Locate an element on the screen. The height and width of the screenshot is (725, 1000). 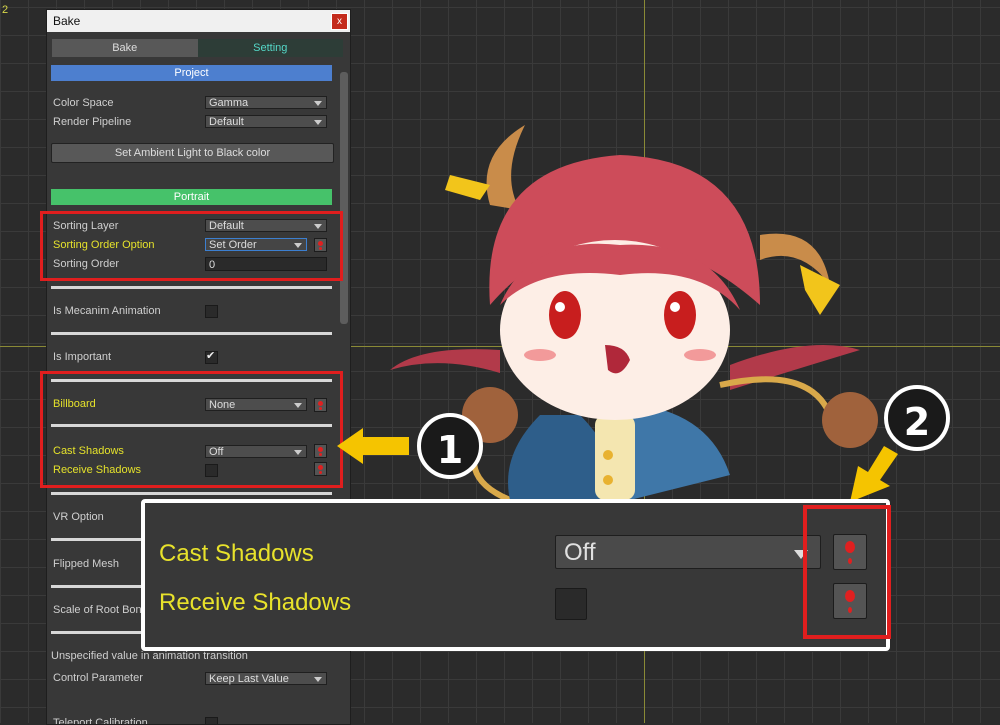
window-titlebar: Bake x is located at coordinates (198, 21).